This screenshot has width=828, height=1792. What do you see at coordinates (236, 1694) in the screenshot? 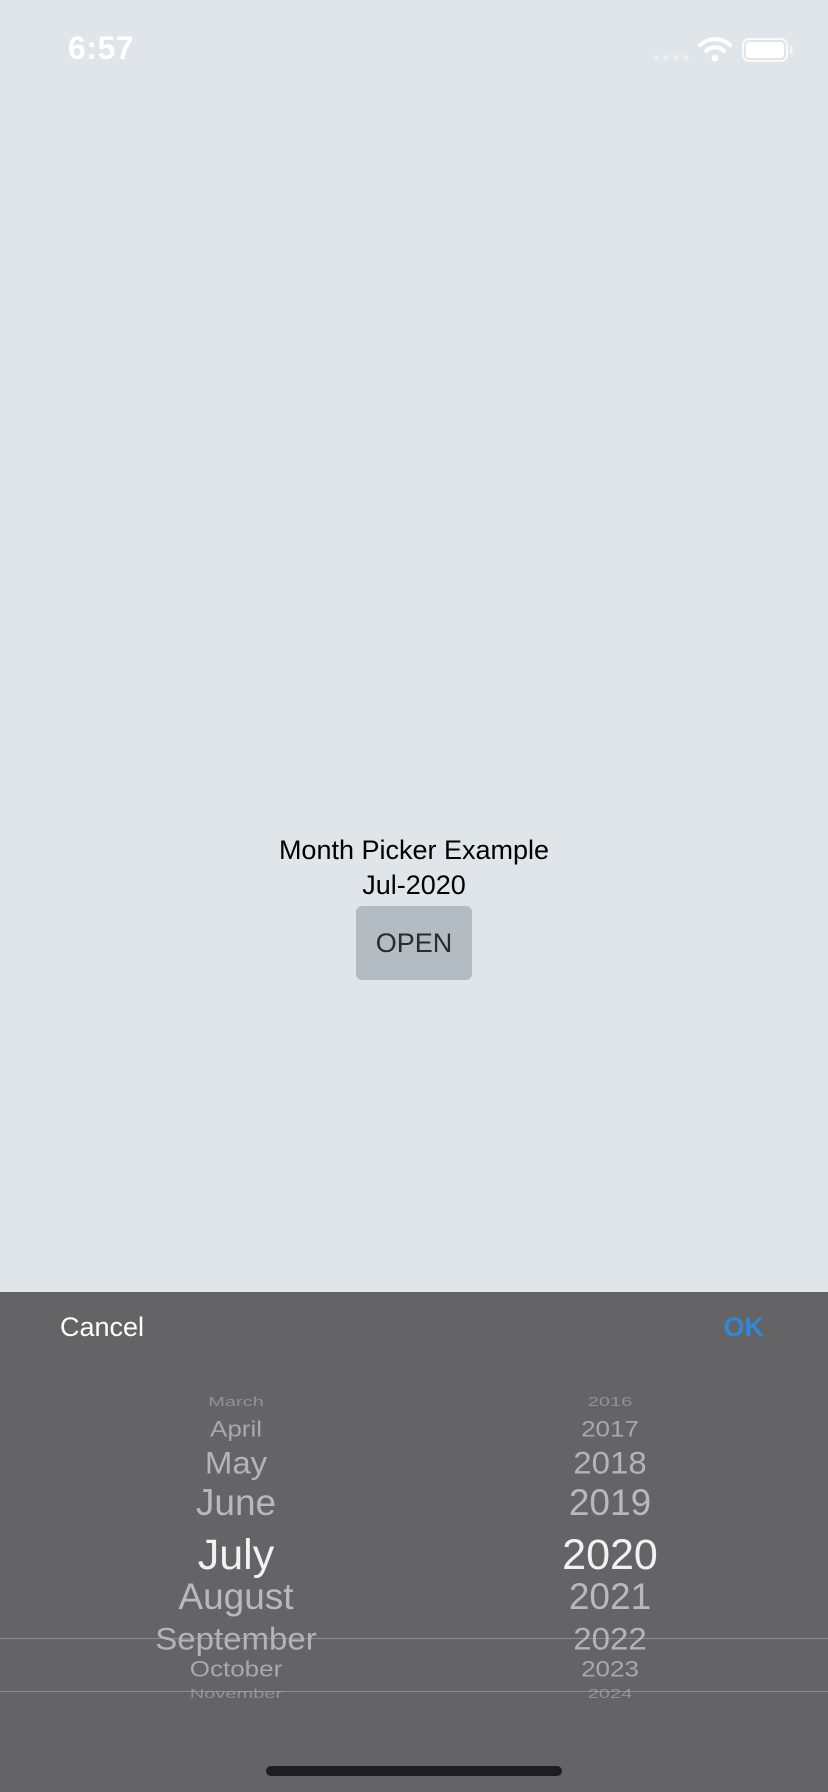
I see `month-option: November` at bounding box center [236, 1694].